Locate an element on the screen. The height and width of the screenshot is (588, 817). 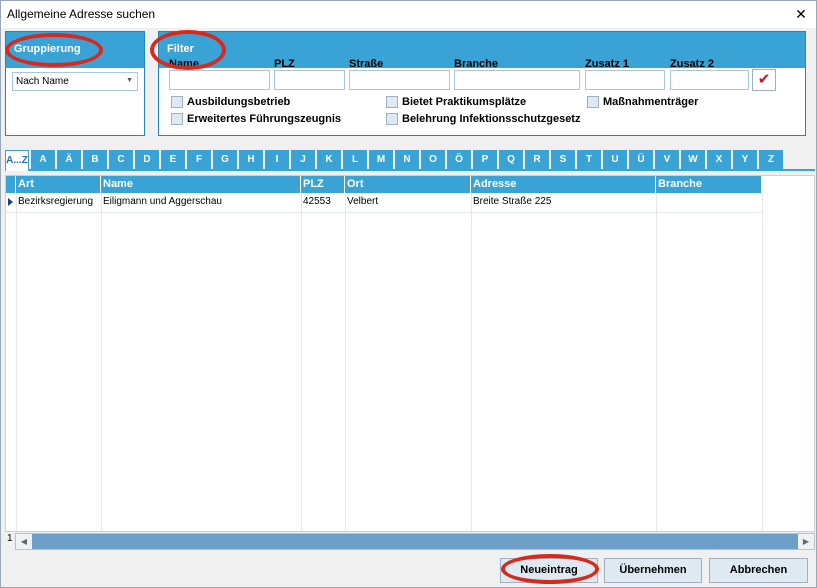
tab-w: W is located at coordinates (693, 159).